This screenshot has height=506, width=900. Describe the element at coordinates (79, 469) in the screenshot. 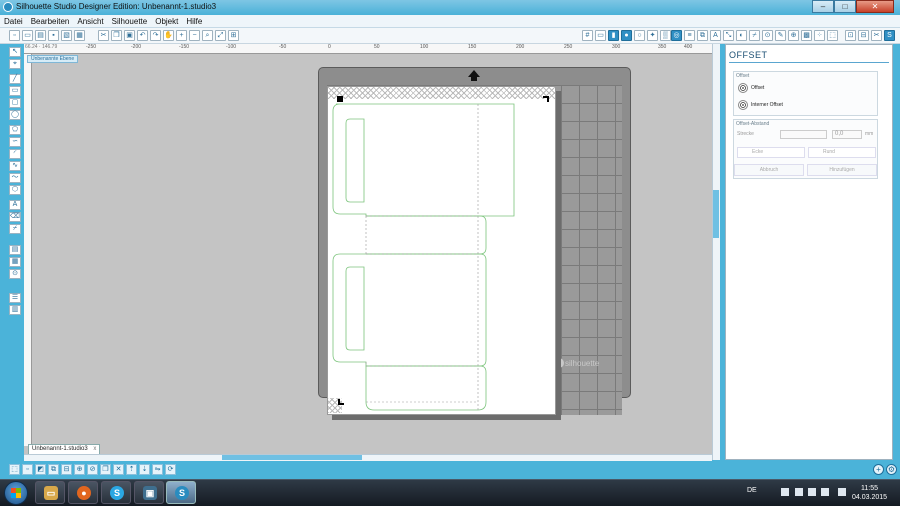

I see `make-compound-icon: ⊕` at that location.